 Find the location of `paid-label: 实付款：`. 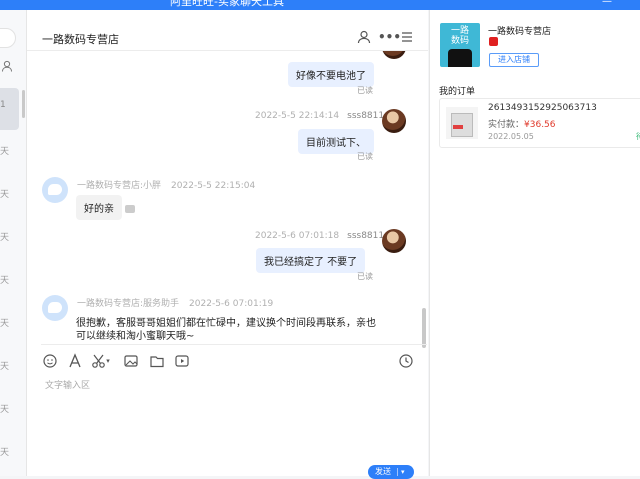

paid-label: 实付款： is located at coordinates (506, 125).